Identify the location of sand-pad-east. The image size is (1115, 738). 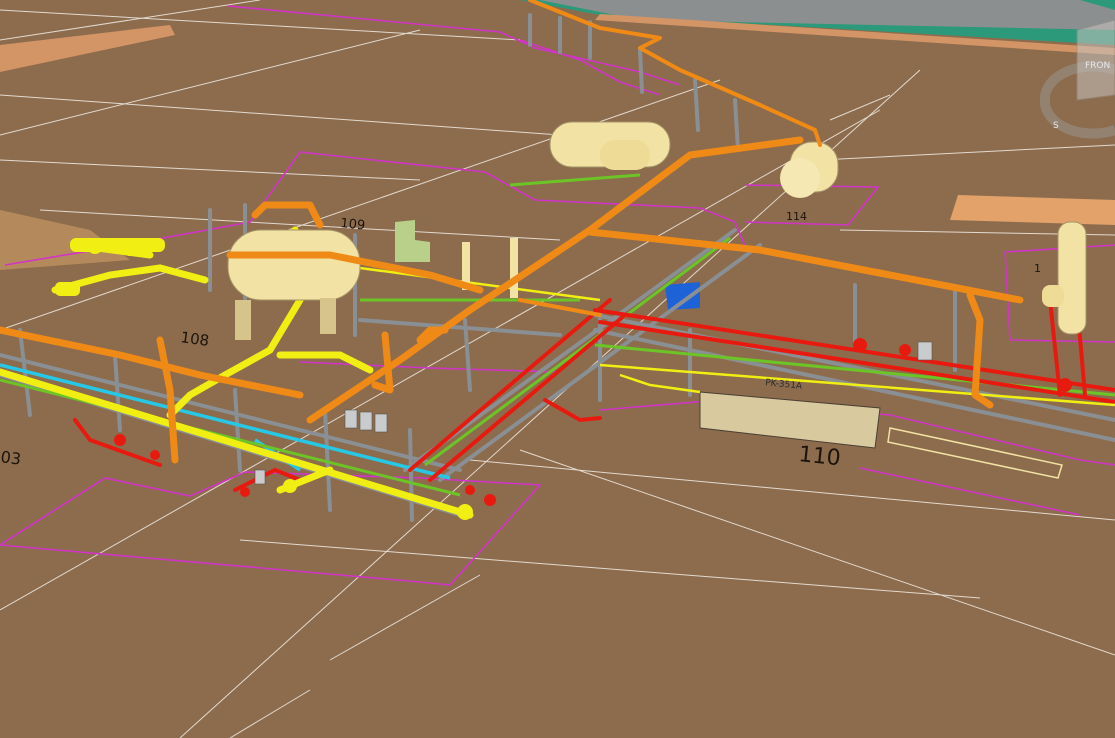
(1032, 210).